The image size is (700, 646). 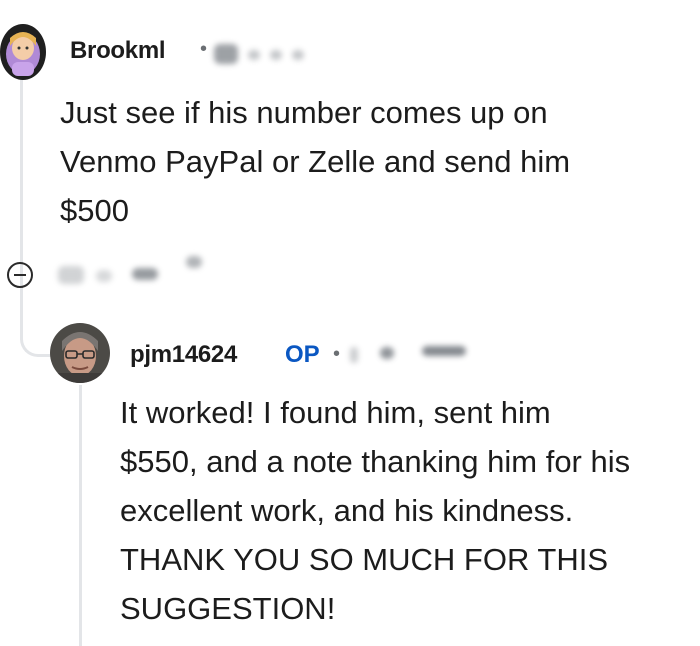 I want to click on avatar-brookml, so click(x=23, y=52).